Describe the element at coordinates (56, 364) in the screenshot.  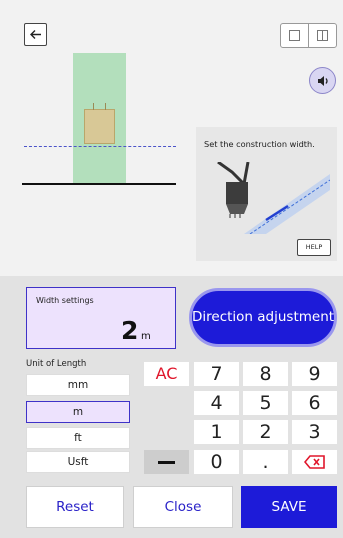
I see `unit-of-length-label: Unit of Length` at that location.